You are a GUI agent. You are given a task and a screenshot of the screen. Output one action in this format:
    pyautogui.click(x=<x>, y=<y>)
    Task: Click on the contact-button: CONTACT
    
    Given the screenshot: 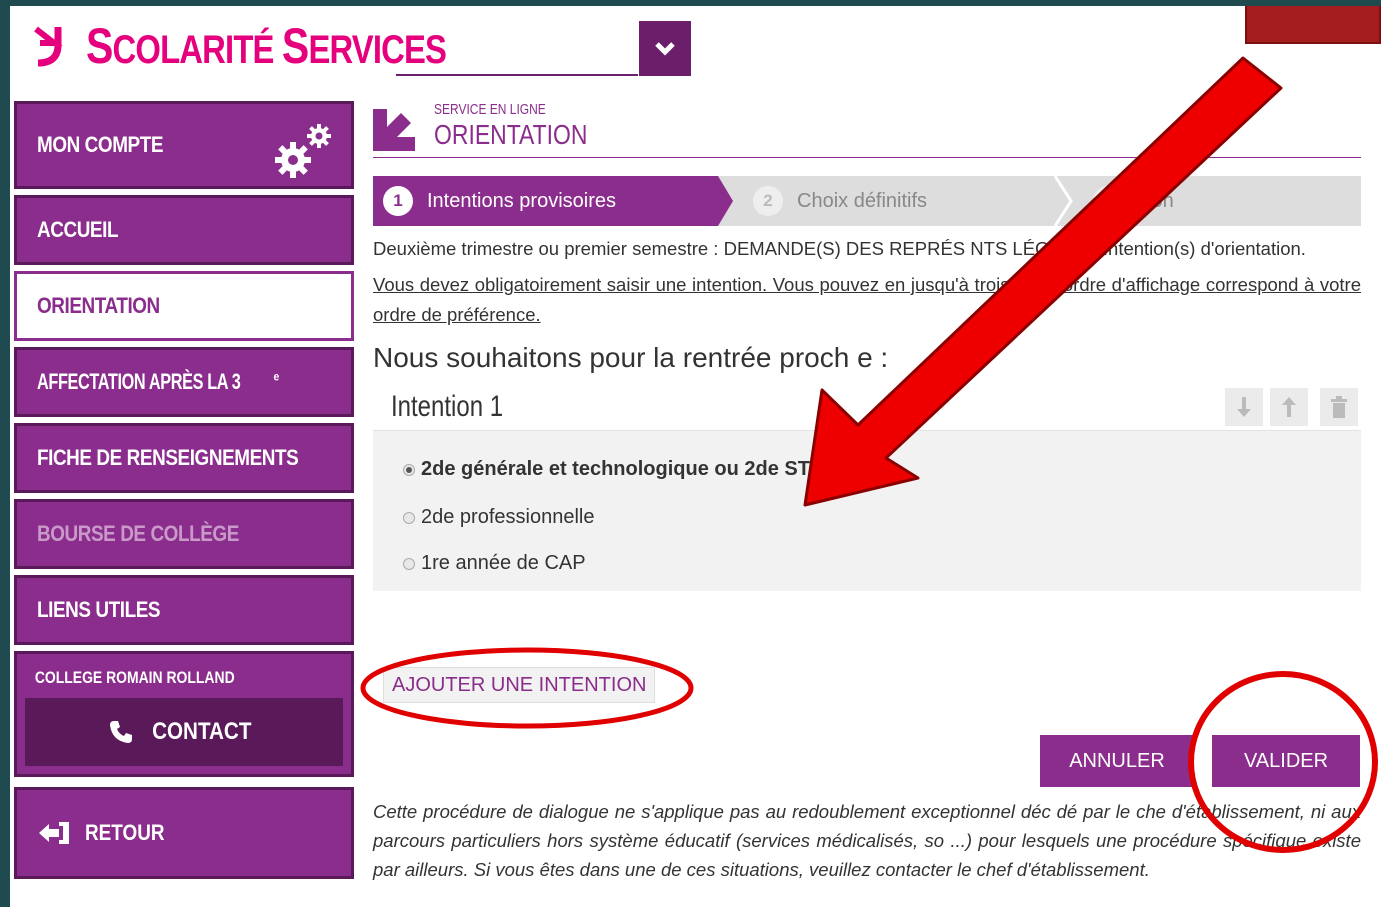 What is the action you would take?
    pyautogui.click(x=184, y=732)
    